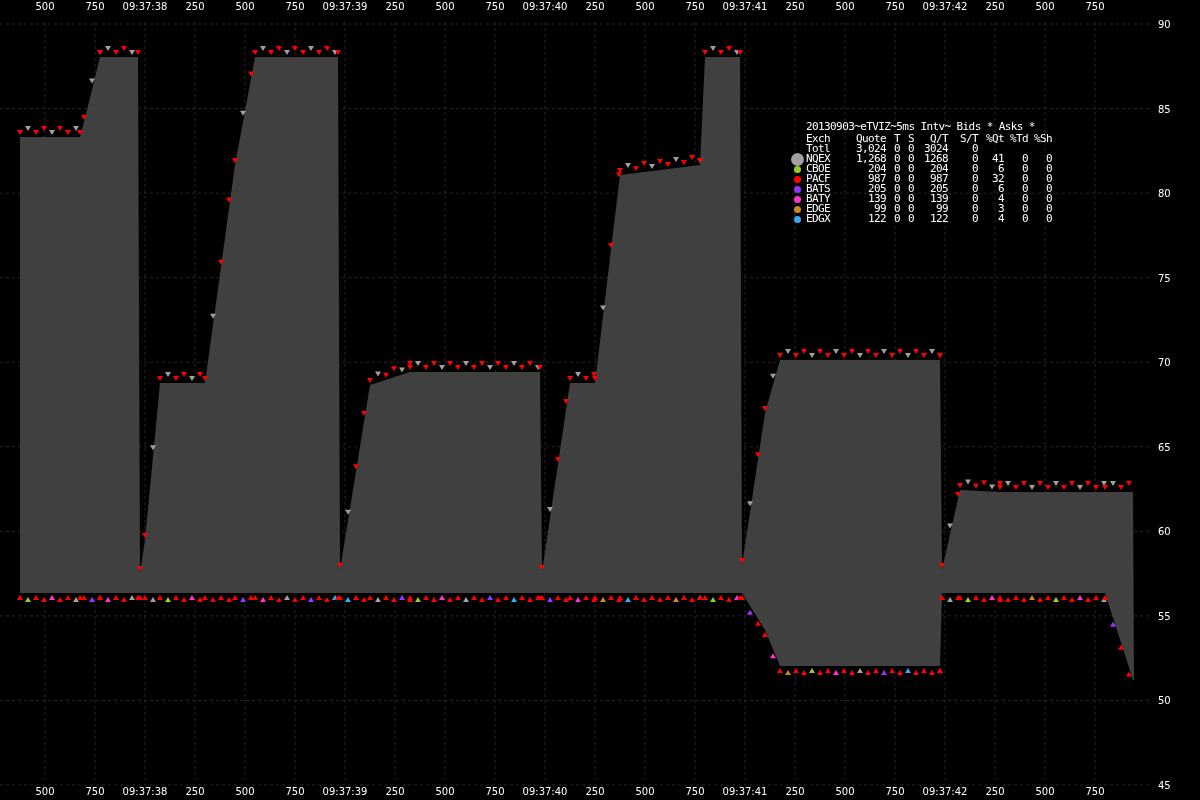  What do you see at coordinates (819, 169) in the screenshot?
I see `table-cell-text: CBOE` at bounding box center [819, 169].